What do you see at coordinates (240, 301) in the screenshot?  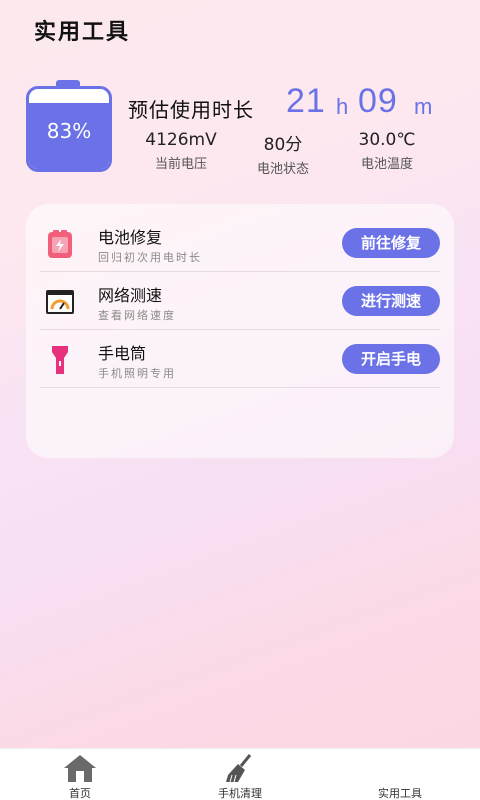 I see `list-item-network-speed: 网络测速 查看网络速度 进行测速` at bounding box center [240, 301].